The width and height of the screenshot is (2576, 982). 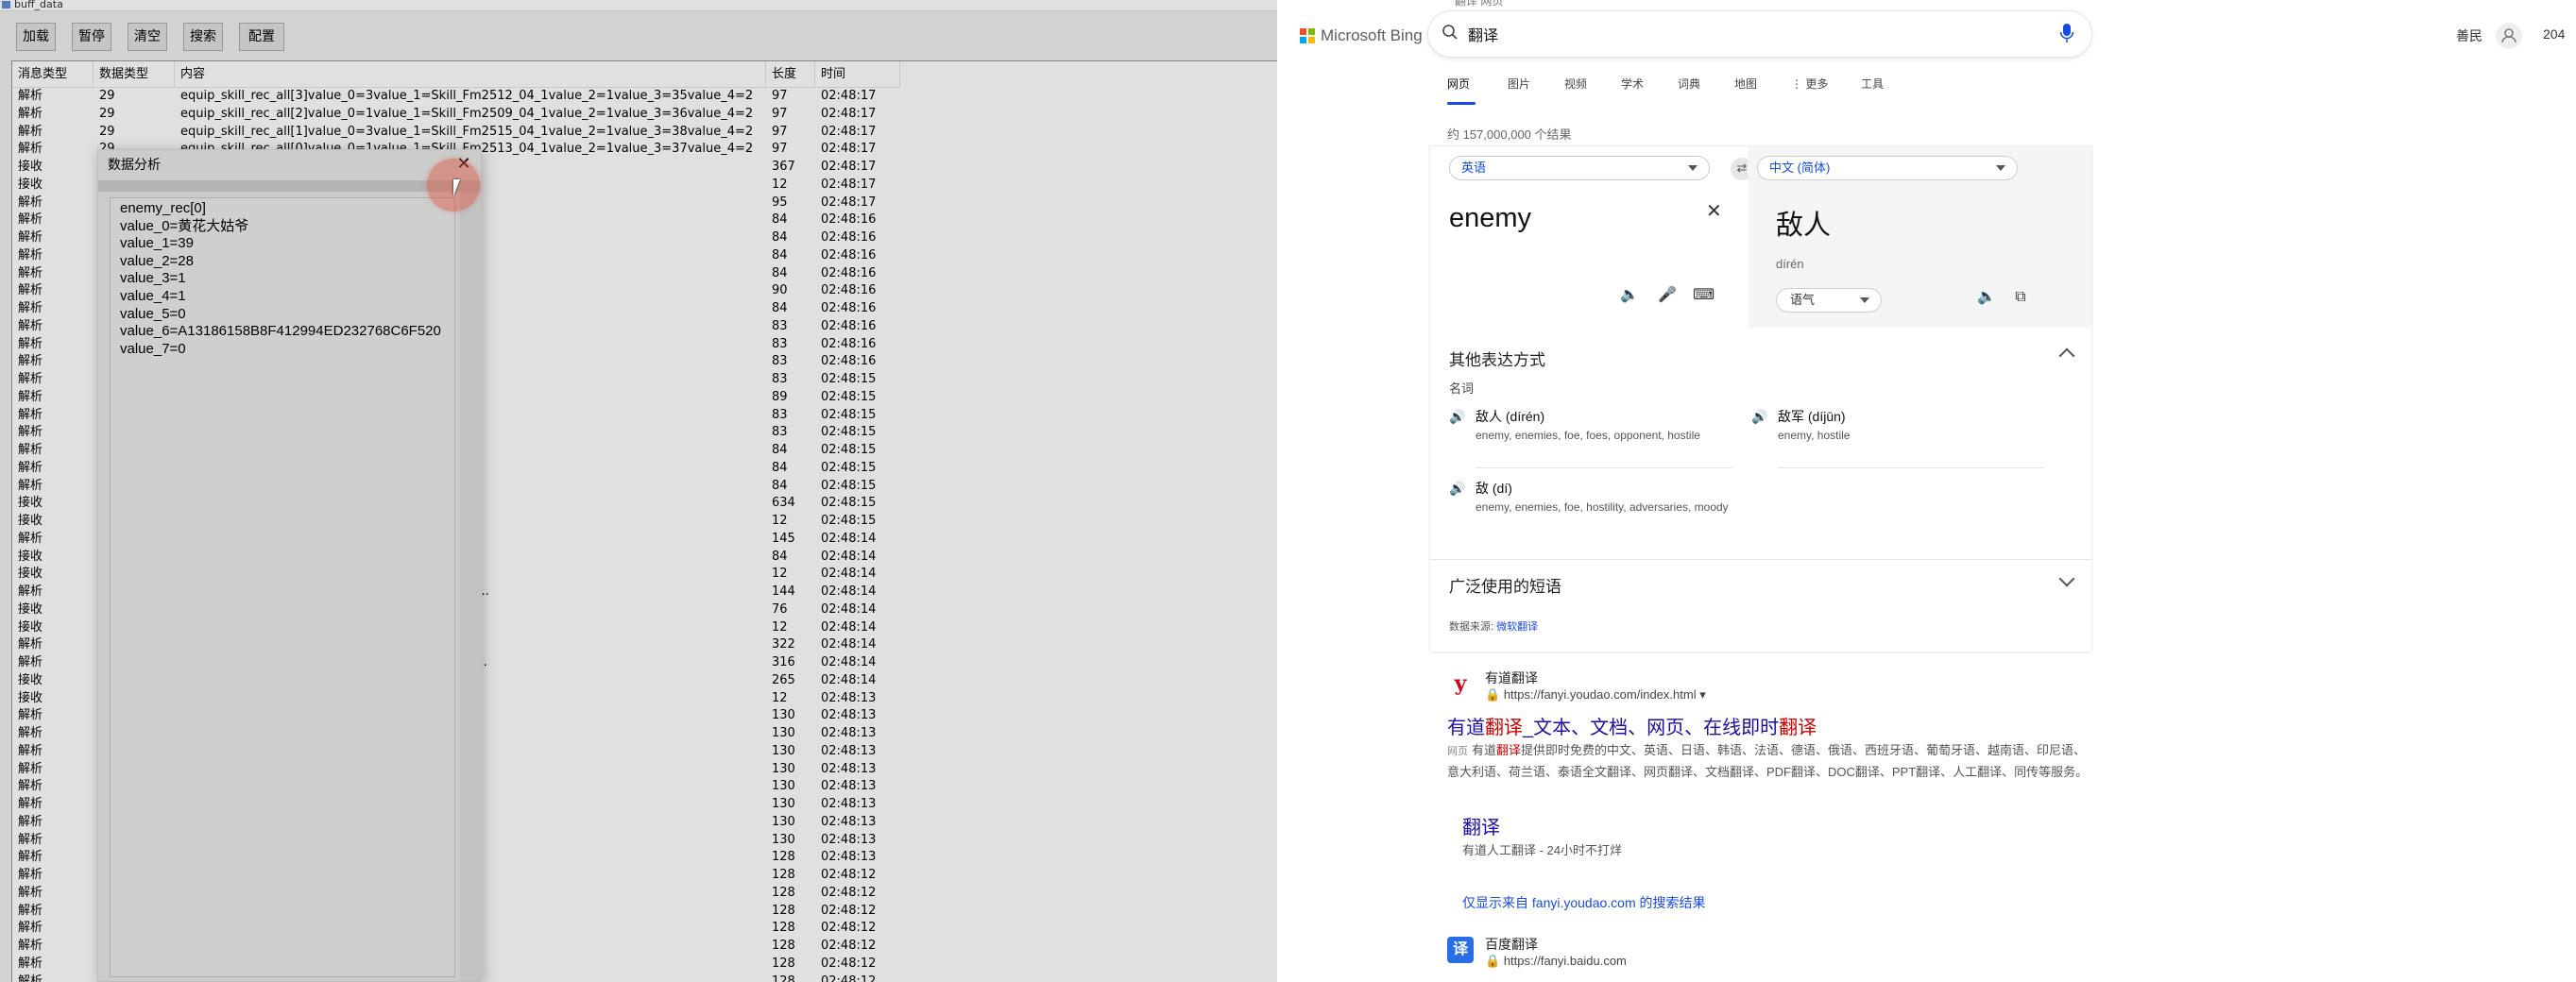 I want to click on microphone-icon, so click(x=2067, y=33).